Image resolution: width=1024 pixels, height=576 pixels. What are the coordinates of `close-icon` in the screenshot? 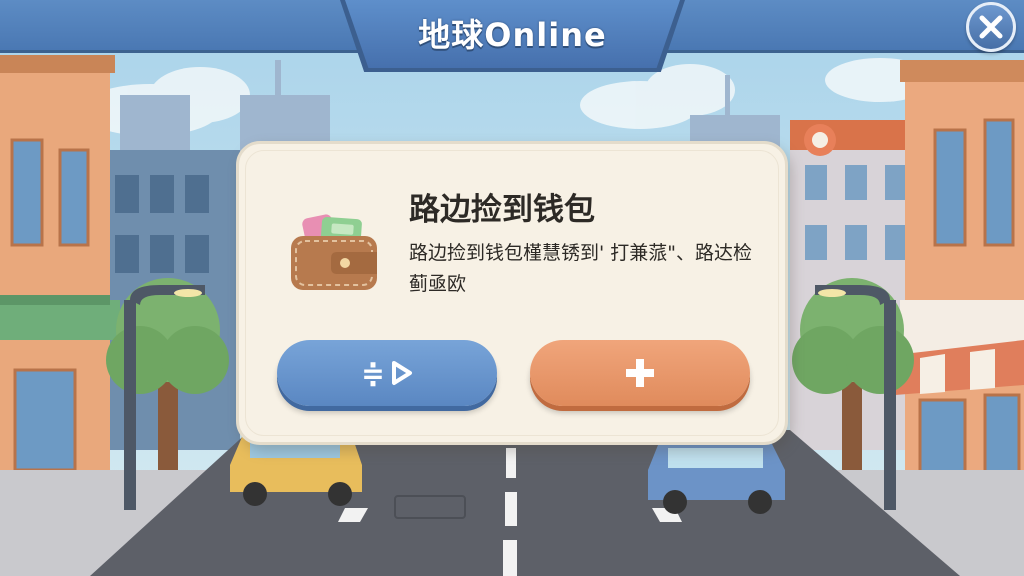 It's located at (991, 27).